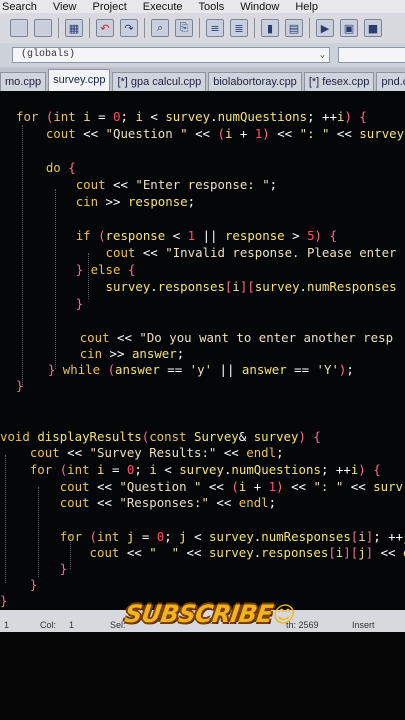 Image resolution: width=405 pixels, height=720 pixels. Describe the element at coordinates (105, 202) in the screenshot. I see `code-line: cin >> response;` at that location.